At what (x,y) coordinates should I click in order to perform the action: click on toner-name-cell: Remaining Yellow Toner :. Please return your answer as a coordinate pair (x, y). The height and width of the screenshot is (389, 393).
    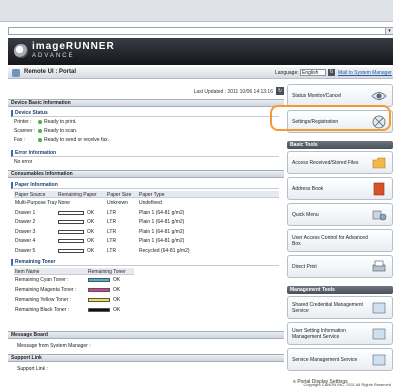
    Looking at the image, I should click on (43, 300).